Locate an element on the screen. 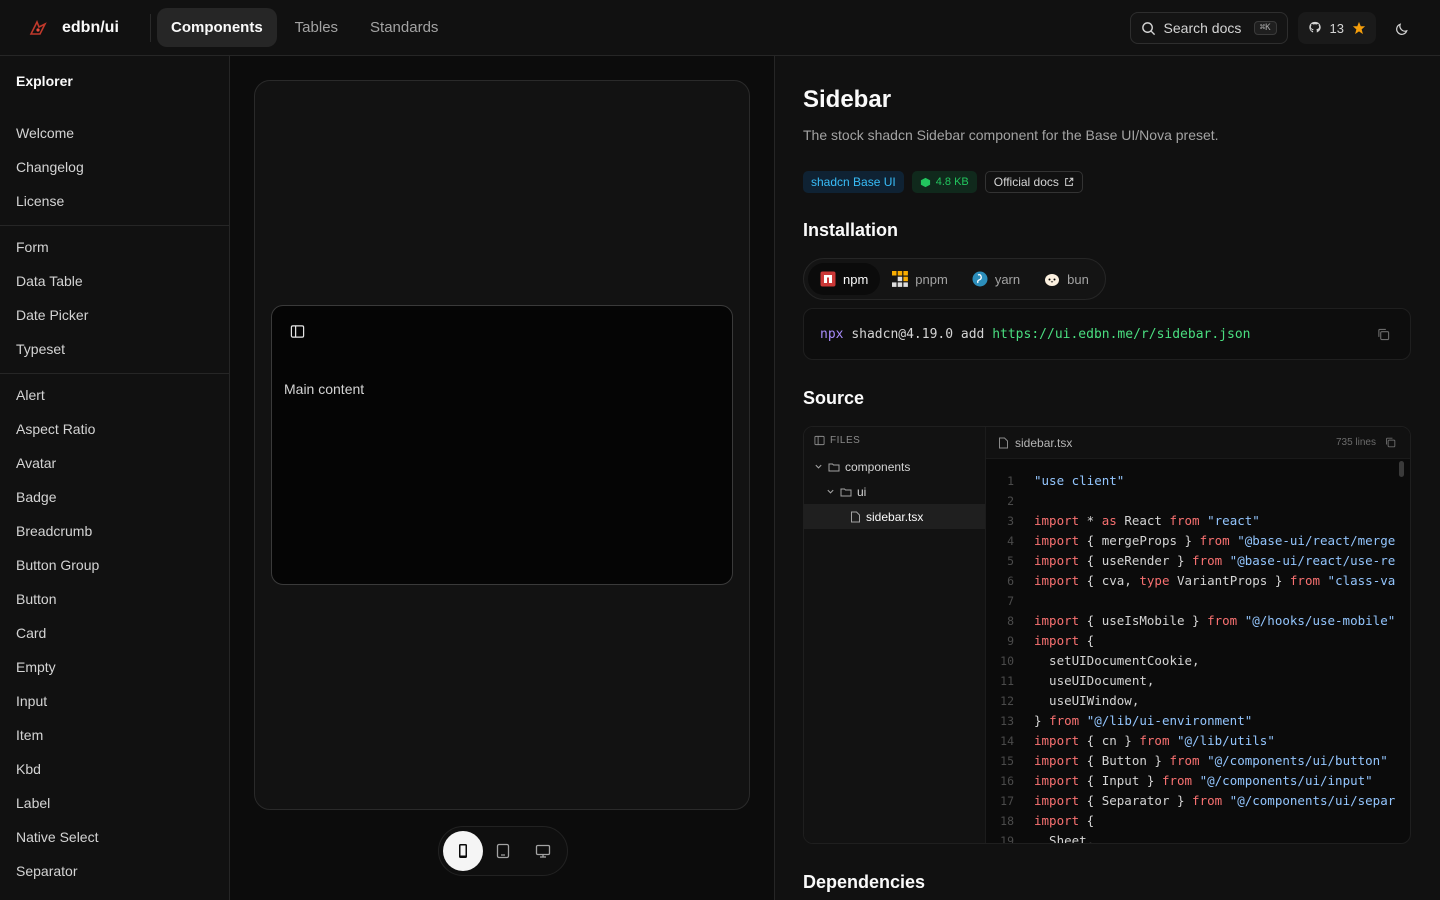 The image size is (1440, 900). sidebar-item-input: Input is located at coordinates (114, 701).